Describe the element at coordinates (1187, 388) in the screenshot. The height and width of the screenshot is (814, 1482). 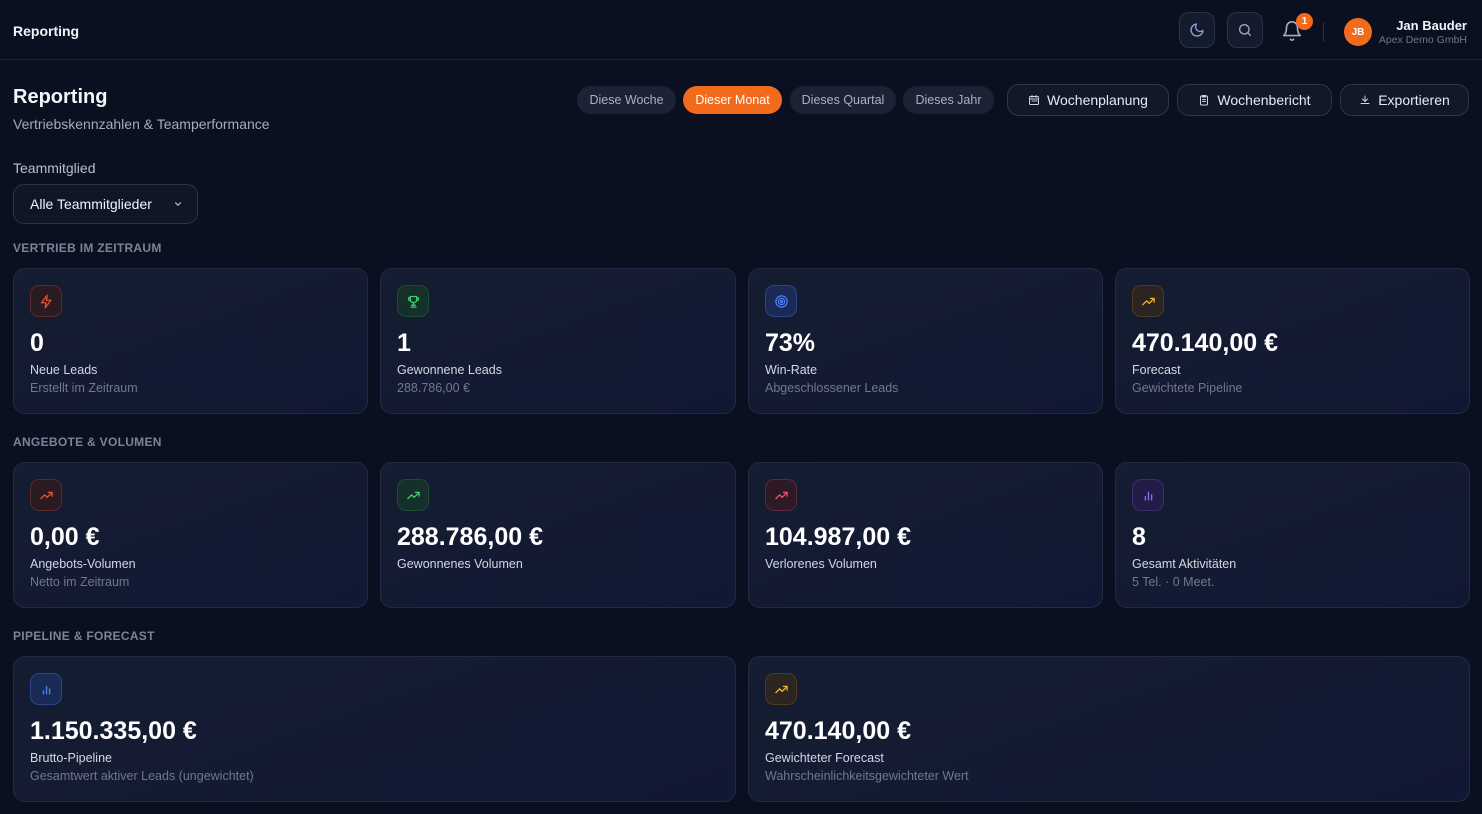
I see `kpi-subtext: Gewichtete Pipeline` at that location.